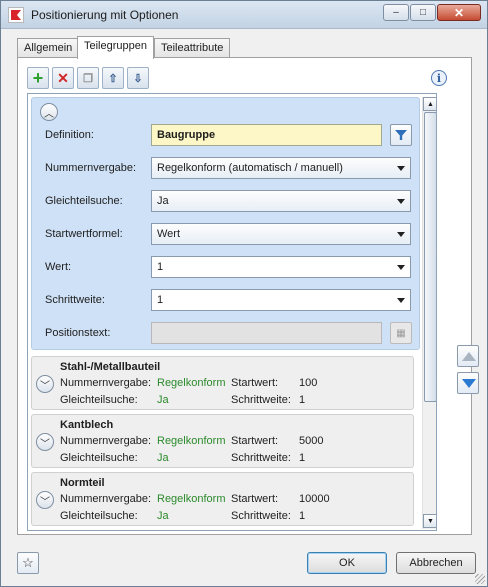 The image size is (488, 587). Describe the element at coordinates (308, 383) in the screenshot. I see `startwert-value: 100` at that location.